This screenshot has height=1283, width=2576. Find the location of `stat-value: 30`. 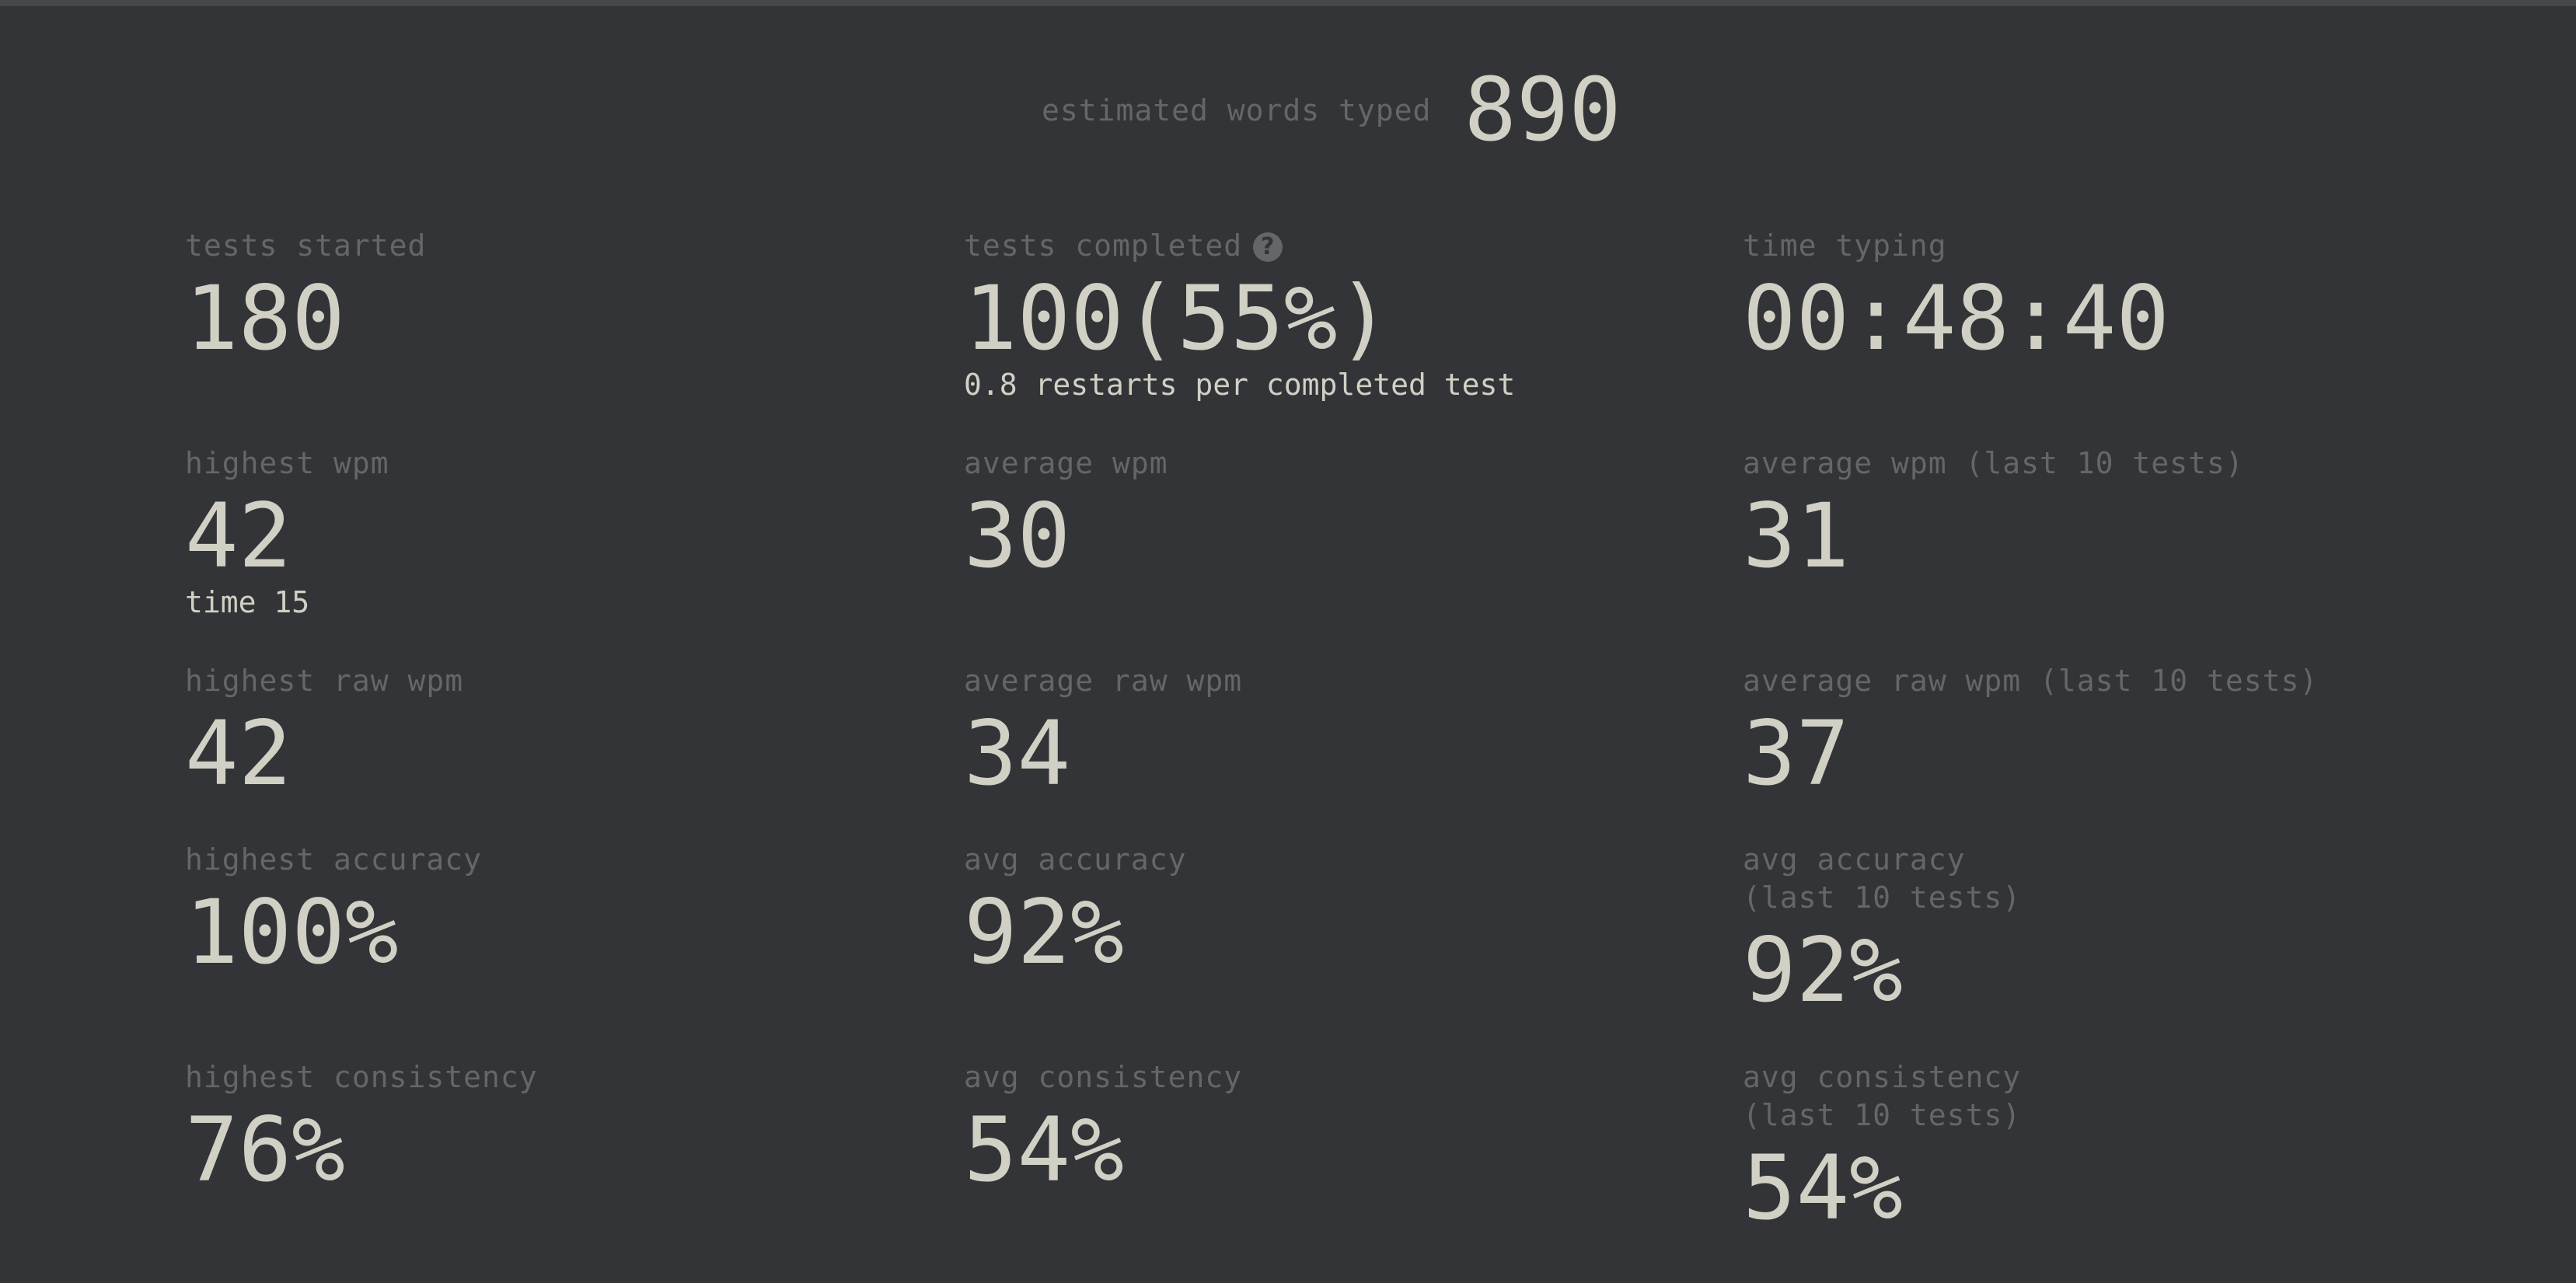

stat-value: 30 is located at coordinates (1018, 535).